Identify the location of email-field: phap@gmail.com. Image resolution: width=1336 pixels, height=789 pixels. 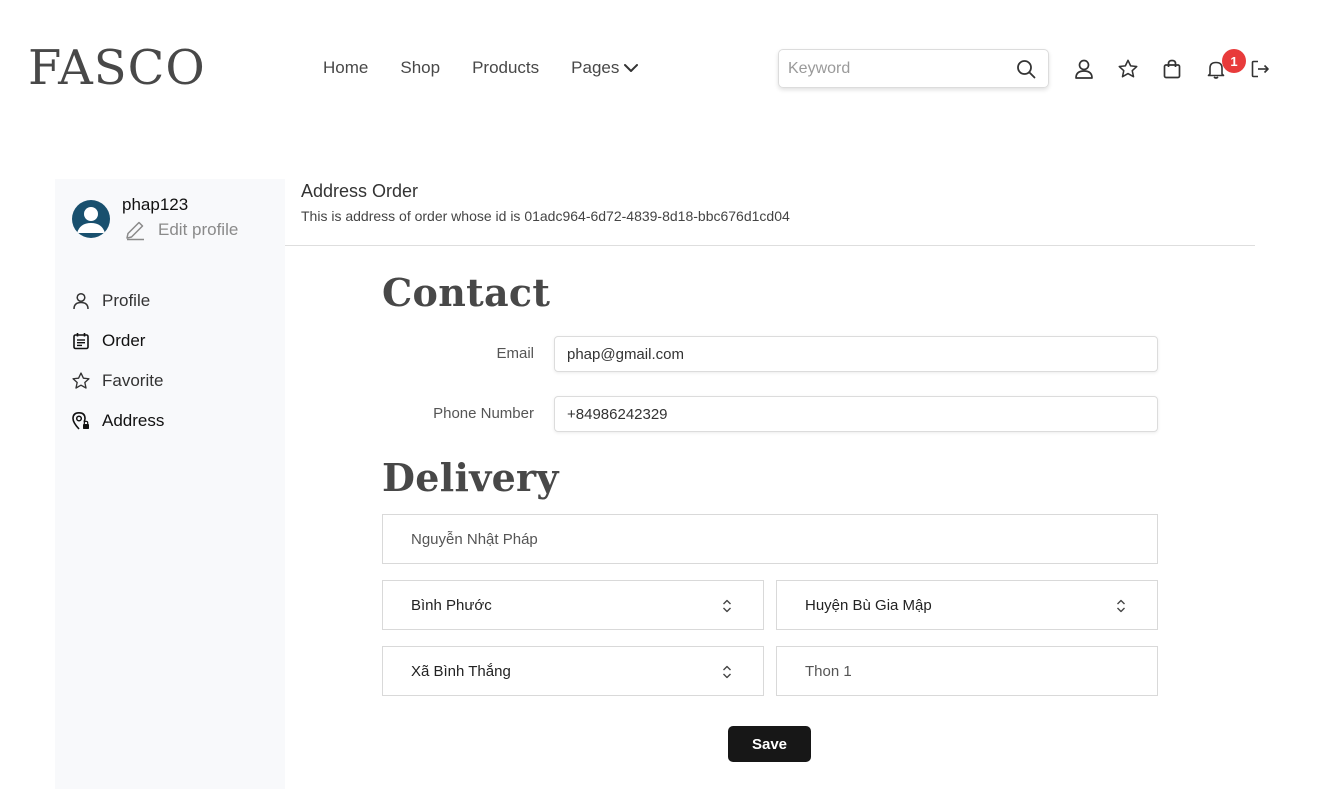
(856, 354).